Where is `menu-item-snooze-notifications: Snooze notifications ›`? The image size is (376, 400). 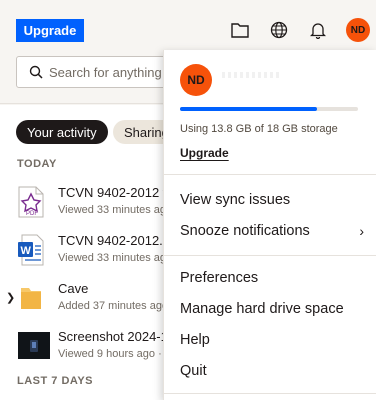 menu-item-snooze-notifications: Snooze notifications › is located at coordinates (275, 231).